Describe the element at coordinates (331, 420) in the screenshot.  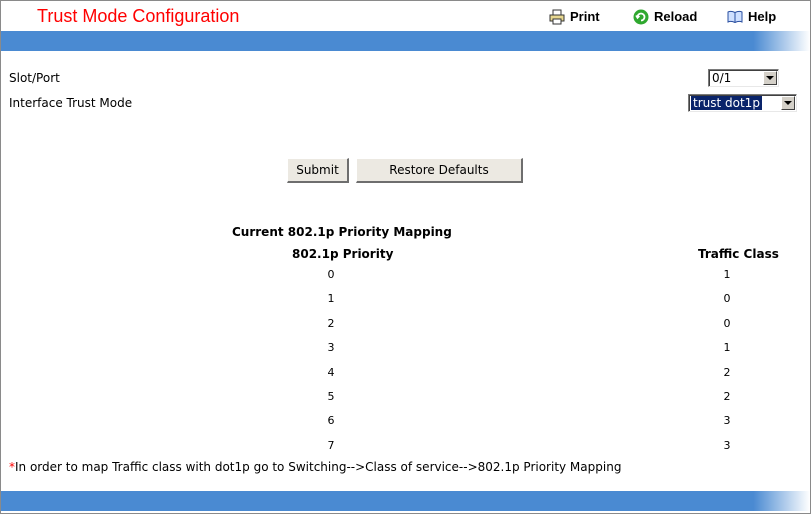
I see `priority-cell: 6` at that location.